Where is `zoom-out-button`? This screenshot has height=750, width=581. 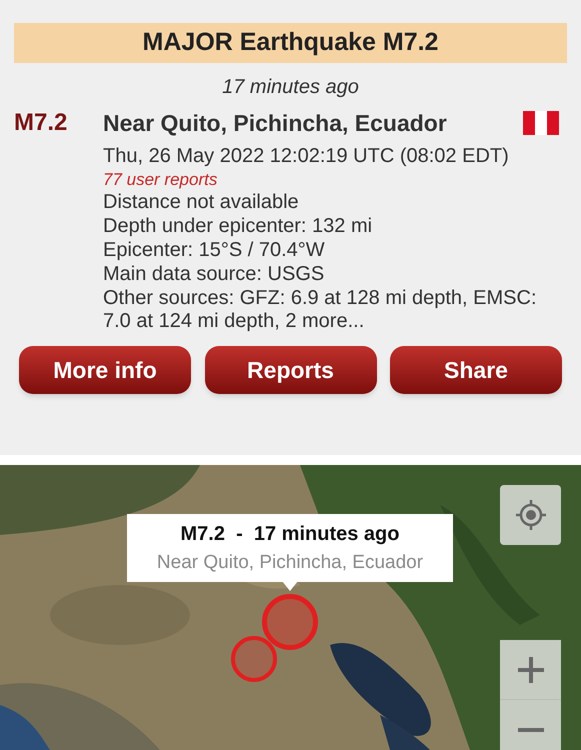 zoom-out-button is located at coordinates (530, 725).